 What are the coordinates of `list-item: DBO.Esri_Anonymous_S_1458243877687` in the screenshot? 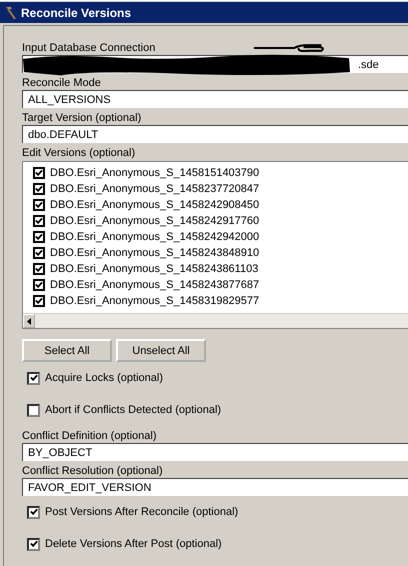 It's located at (155, 285).